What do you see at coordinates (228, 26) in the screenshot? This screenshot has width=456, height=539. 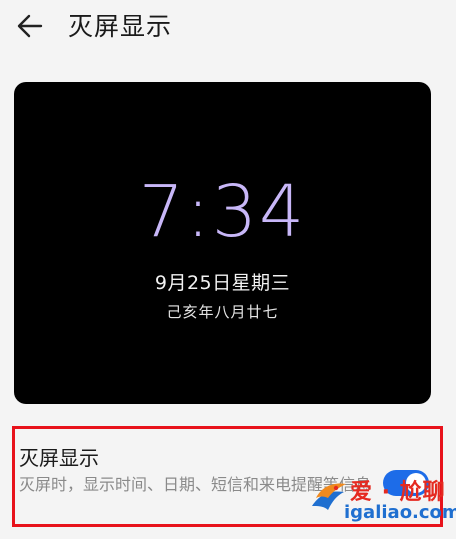 I see `header: 灭屏显示` at bounding box center [228, 26].